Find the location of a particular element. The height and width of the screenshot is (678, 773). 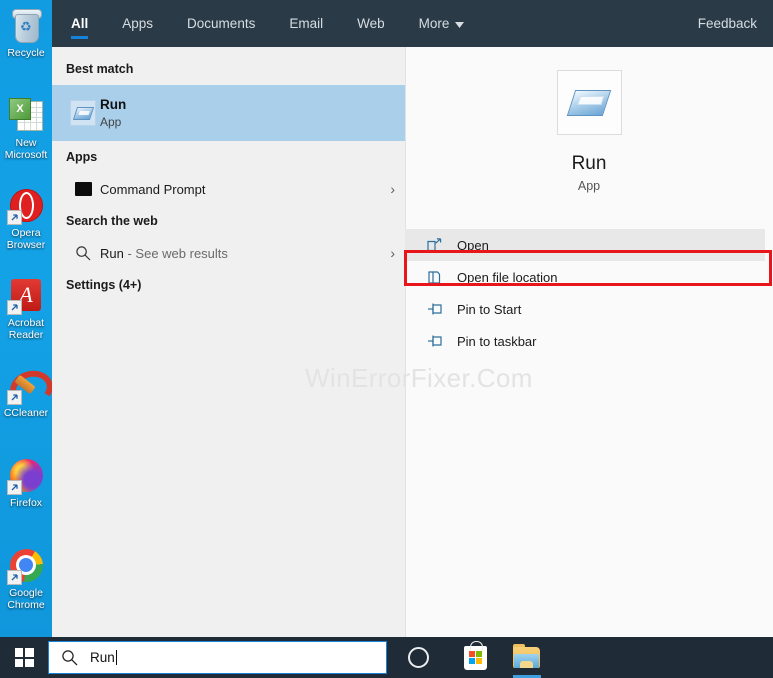

tab-label: More is located at coordinates (434, 23).